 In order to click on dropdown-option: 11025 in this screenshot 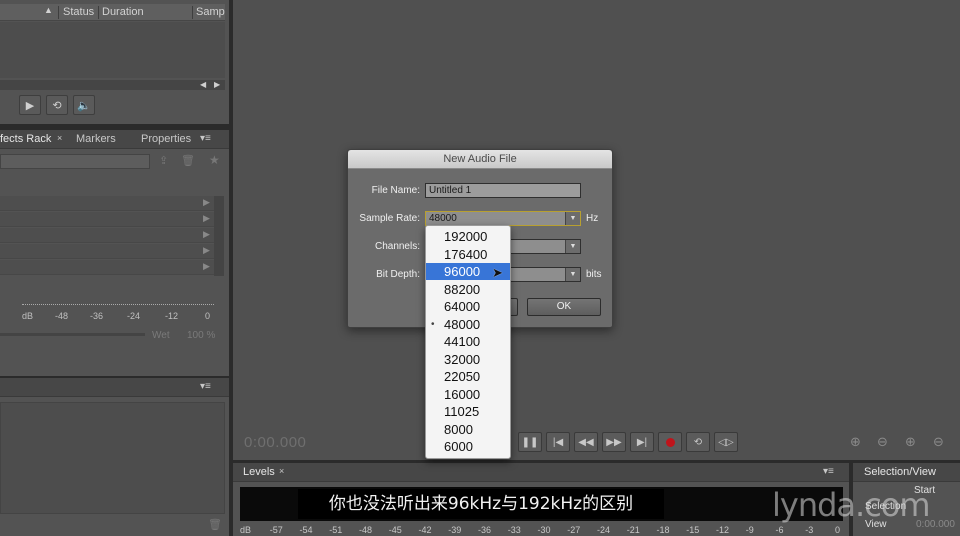, I will do `click(468, 411)`.